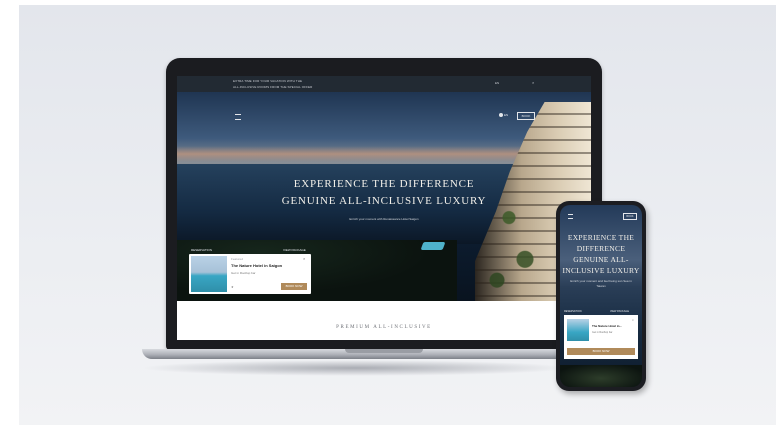 This screenshot has height=439, width=784. Describe the element at coordinates (209, 274) in the screenshot. I see `hotel-thumbnail` at that location.